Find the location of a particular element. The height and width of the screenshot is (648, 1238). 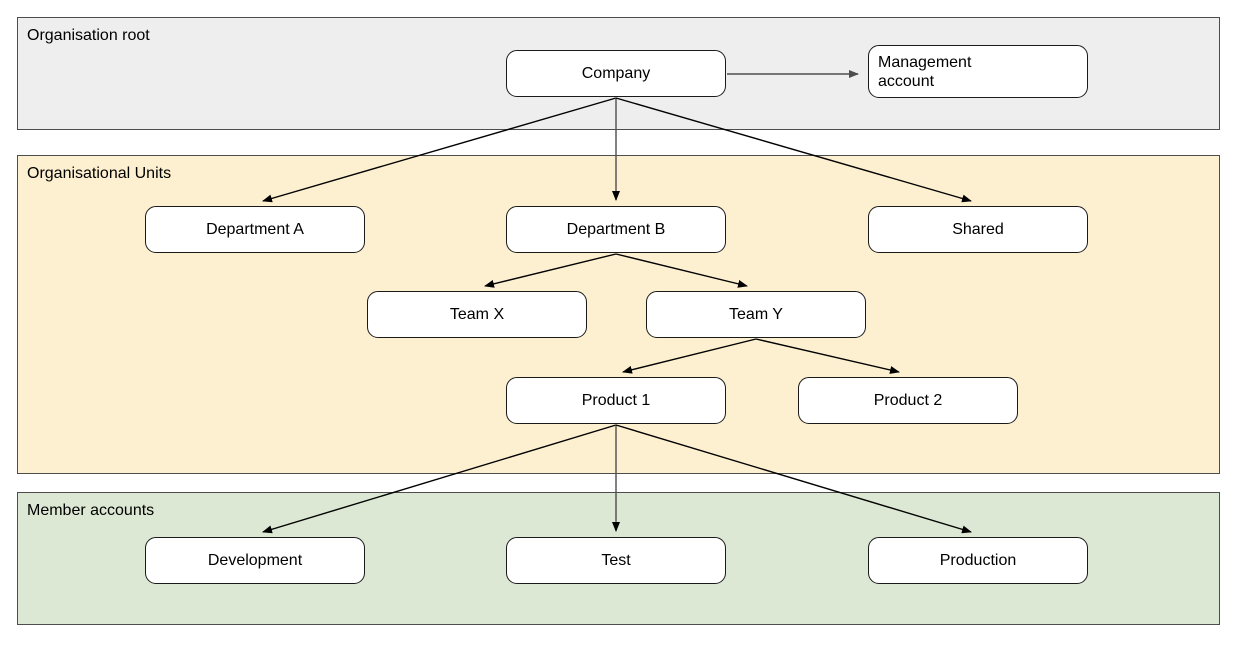

edge-product-1-to-development is located at coordinates (439, 479).